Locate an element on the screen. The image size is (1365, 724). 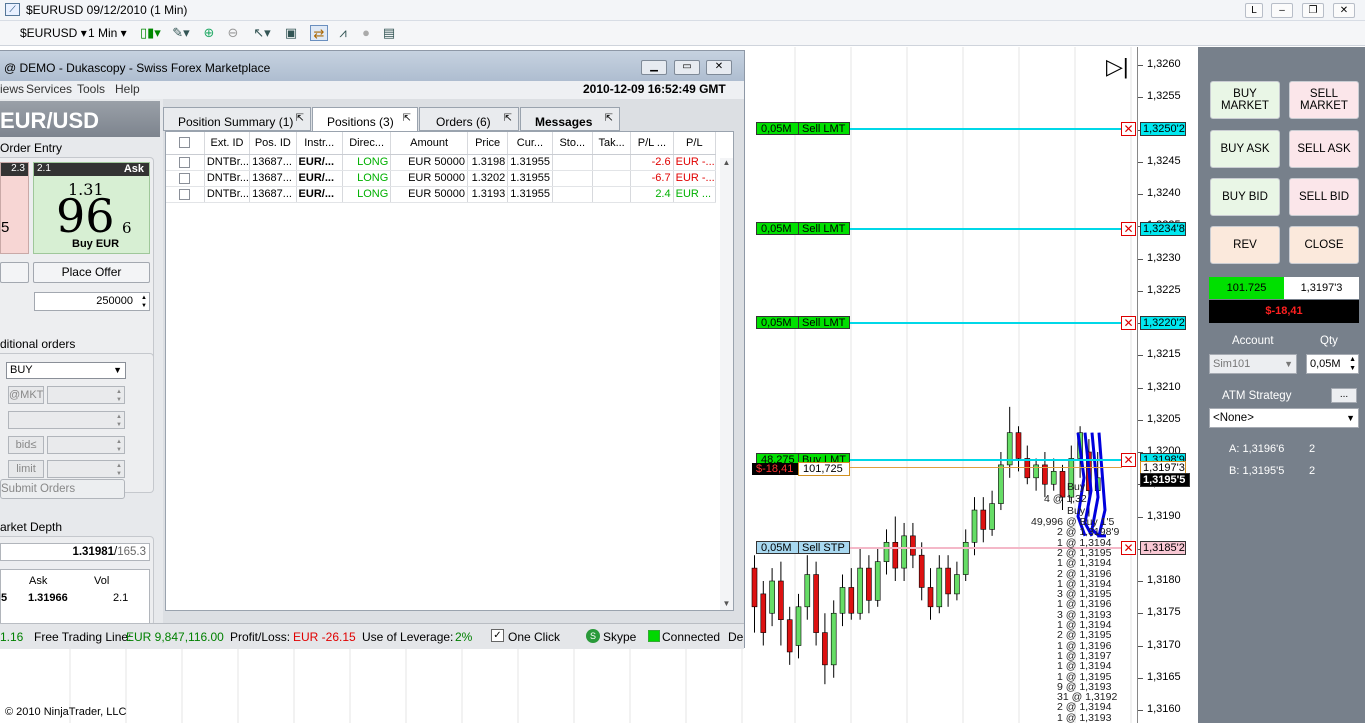
order-tag: 0,05M Sell STP is located at coordinates (803, 548).